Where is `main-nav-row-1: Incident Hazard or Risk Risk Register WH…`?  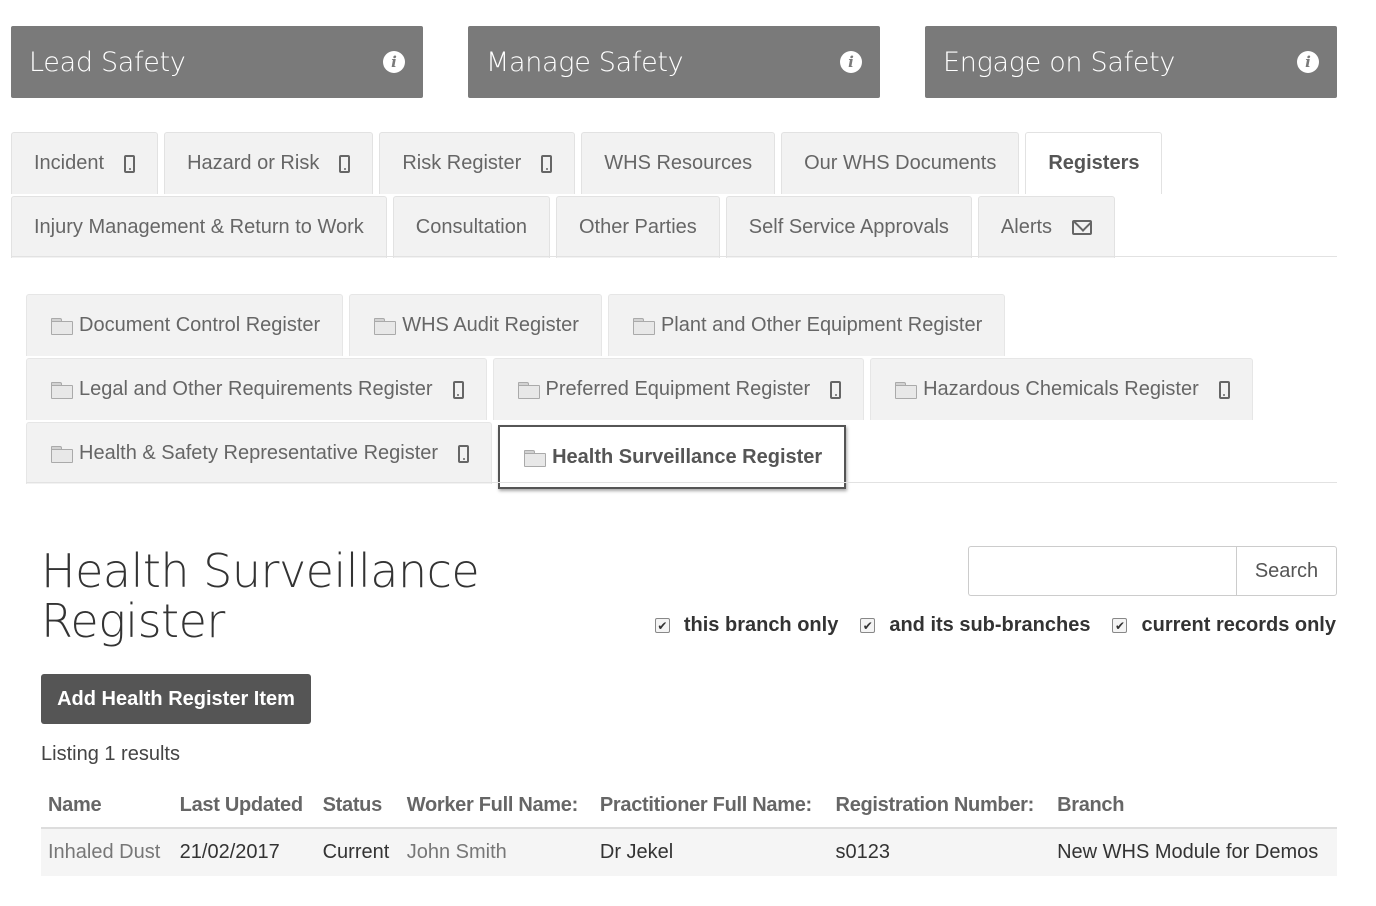 main-nav-row-1: Incident Hazard or Risk Risk Register WH… is located at coordinates (589, 163).